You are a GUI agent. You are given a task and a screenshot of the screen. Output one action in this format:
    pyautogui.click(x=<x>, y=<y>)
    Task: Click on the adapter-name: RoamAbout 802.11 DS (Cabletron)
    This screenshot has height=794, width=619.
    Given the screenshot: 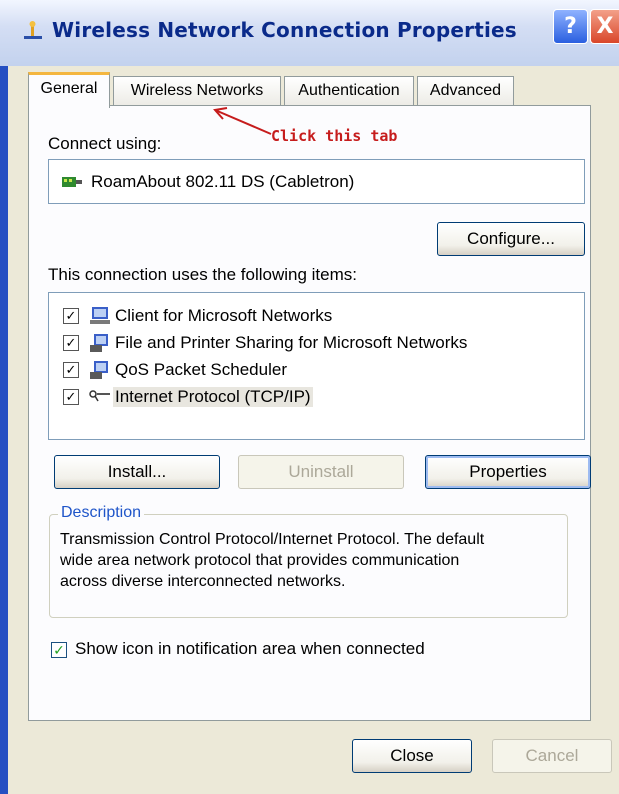 What is the action you would take?
    pyautogui.click(x=223, y=181)
    